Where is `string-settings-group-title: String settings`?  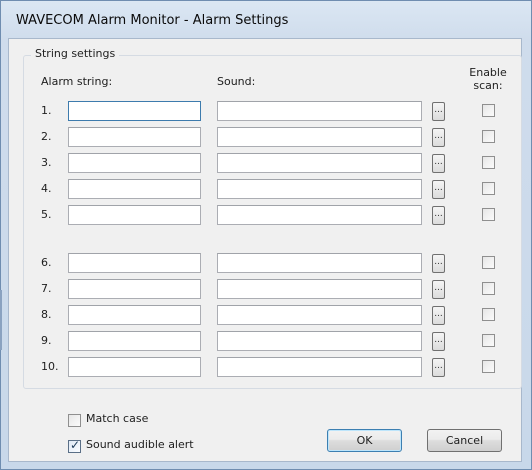
string-settings-group-title: String settings is located at coordinates (75, 53).